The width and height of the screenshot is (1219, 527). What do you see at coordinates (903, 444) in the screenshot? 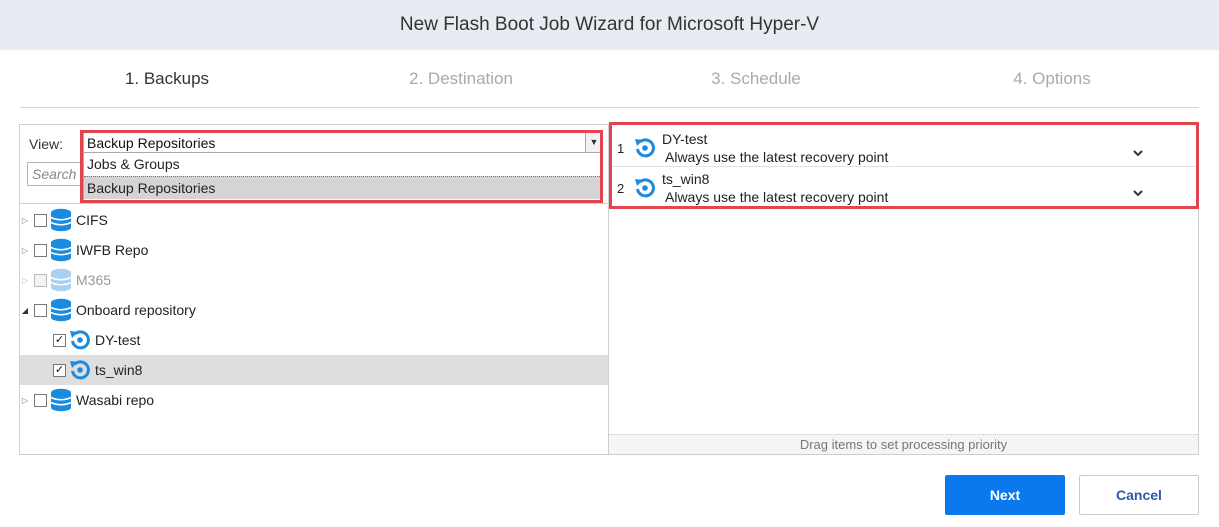
I see `drag-hint: Drag items to set processing priority` at bounding box center [903, 444].